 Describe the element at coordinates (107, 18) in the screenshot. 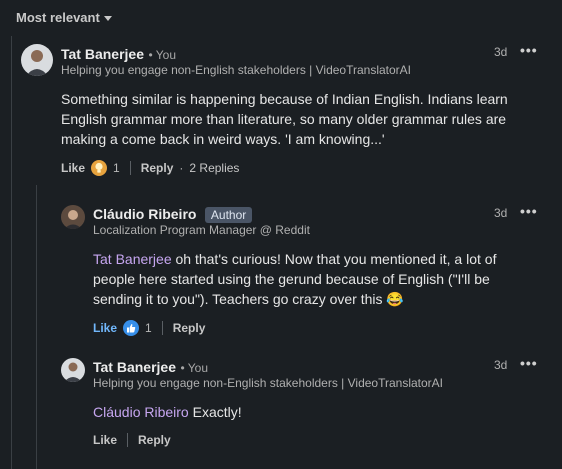

I see `chevron-down-icon` at that location.